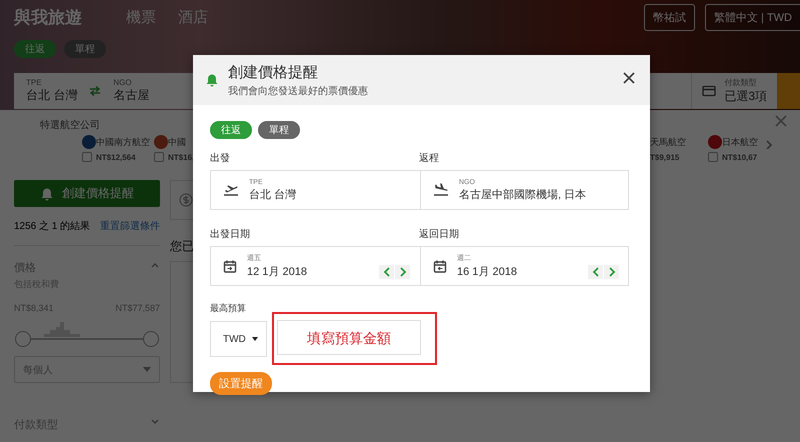 The width and height of the screenshot is (800, 442). Describe the element at coordinates (238, 339) in the screenshot. I see `currency-select: TWD` at that location.